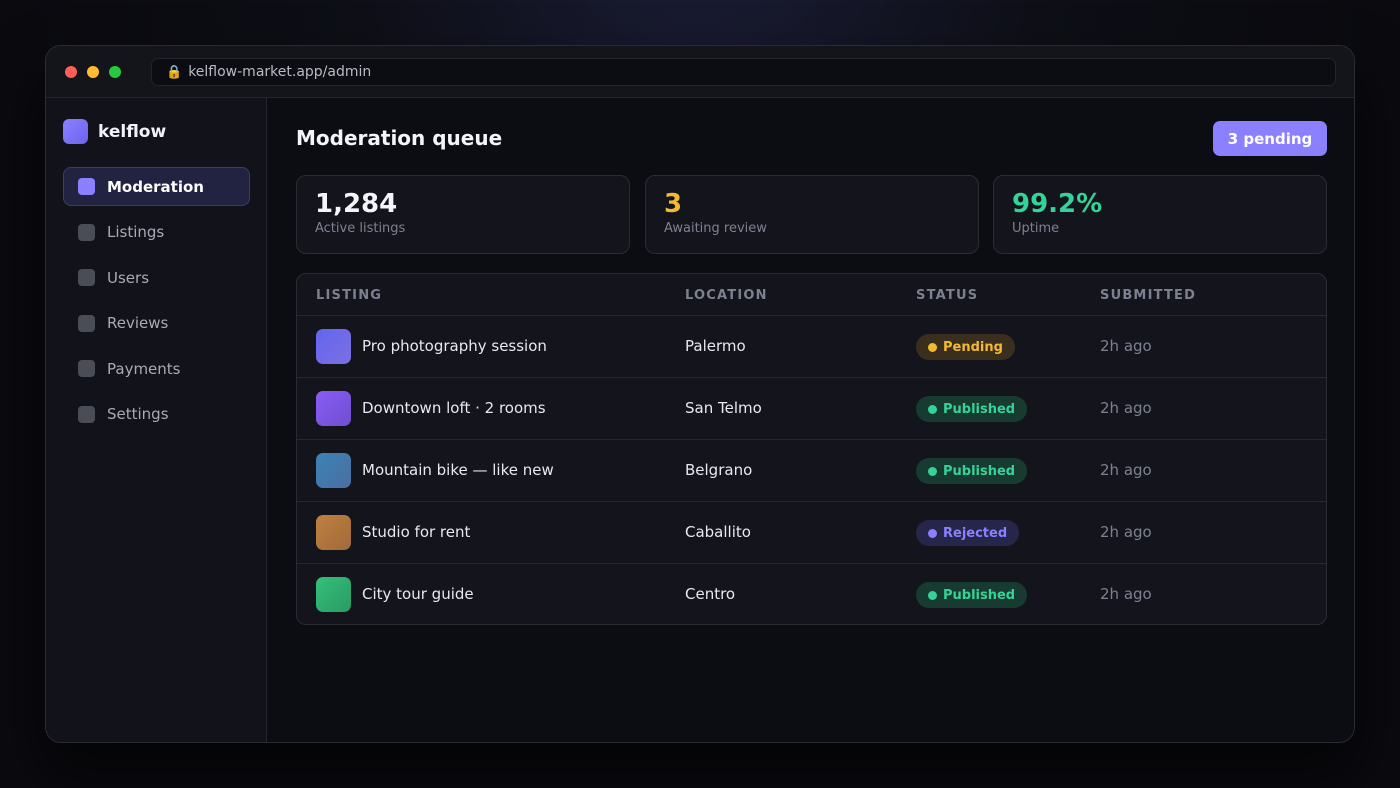  I want to click on title-bar: 🔒 kelflow-market.app/admin, so click(700, 72).